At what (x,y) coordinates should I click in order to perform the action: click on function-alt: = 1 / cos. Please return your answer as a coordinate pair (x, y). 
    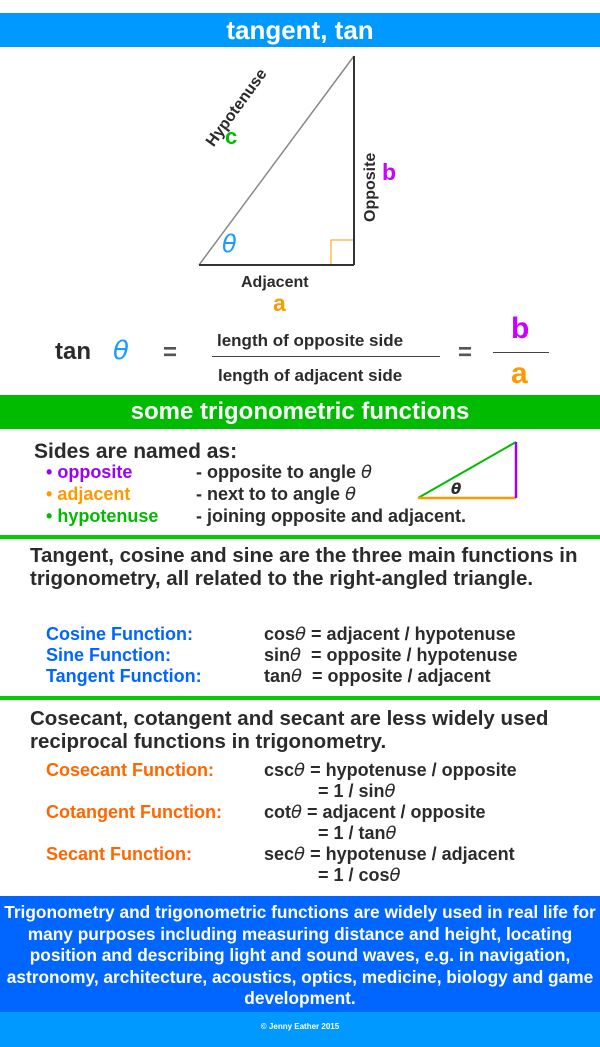
    Looking at the image, I should click on (354, 875).